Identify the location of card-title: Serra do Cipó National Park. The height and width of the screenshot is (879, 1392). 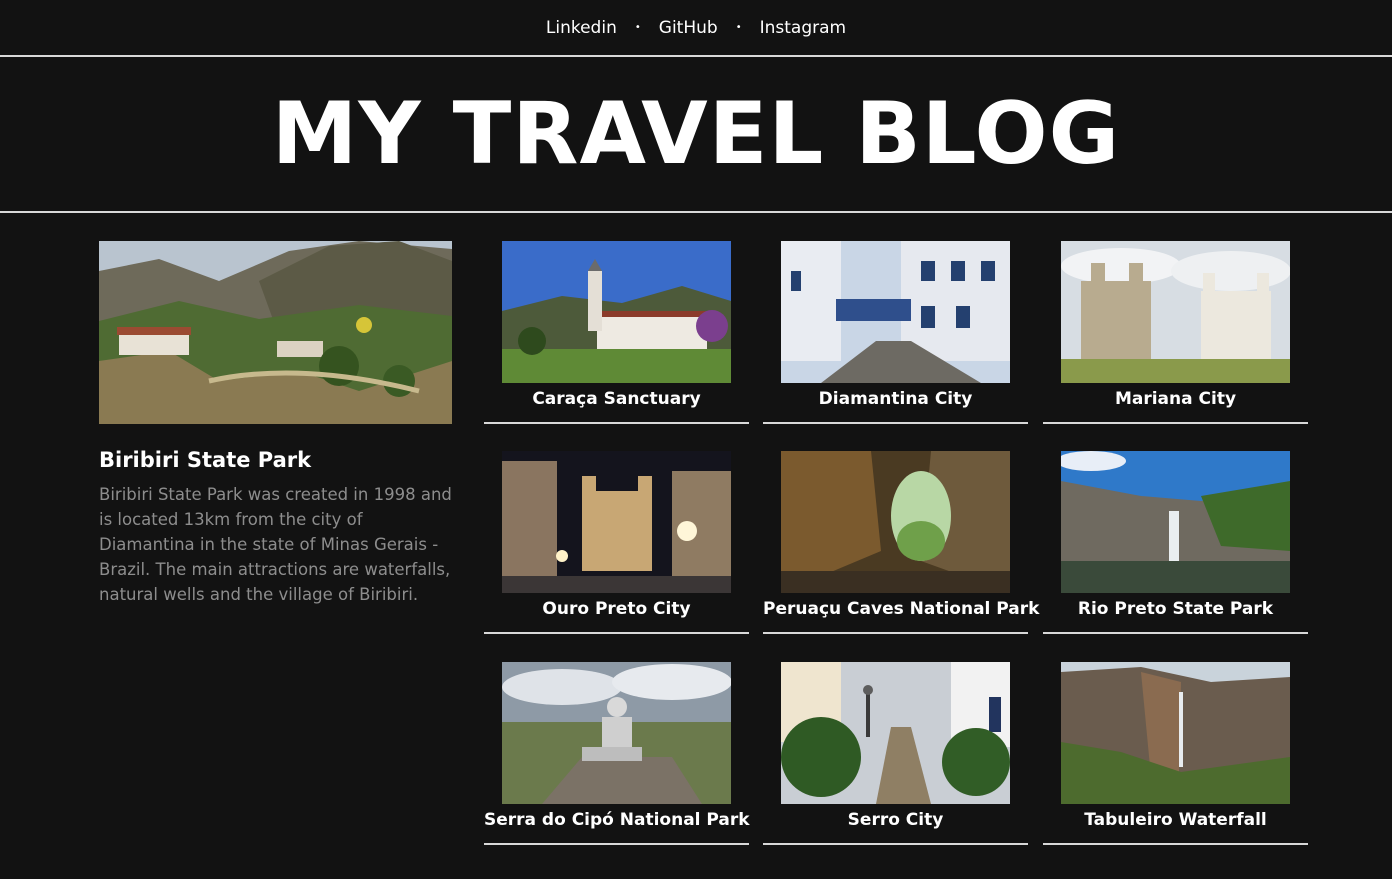
(617, 820).